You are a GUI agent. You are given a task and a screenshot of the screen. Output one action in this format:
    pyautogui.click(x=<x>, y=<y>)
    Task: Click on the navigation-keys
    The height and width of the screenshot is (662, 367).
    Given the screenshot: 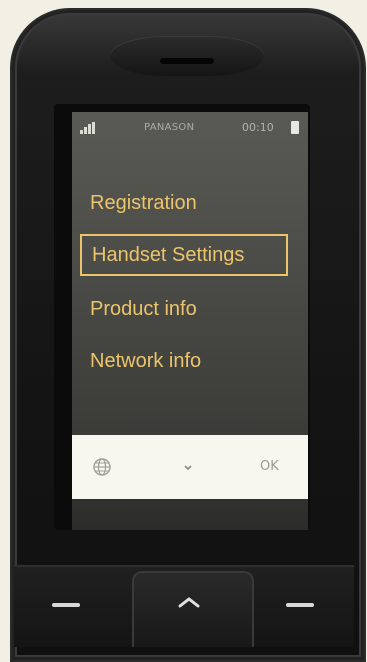 What is the action you would take?
    pyautogui.click(x=184, y=606)
    